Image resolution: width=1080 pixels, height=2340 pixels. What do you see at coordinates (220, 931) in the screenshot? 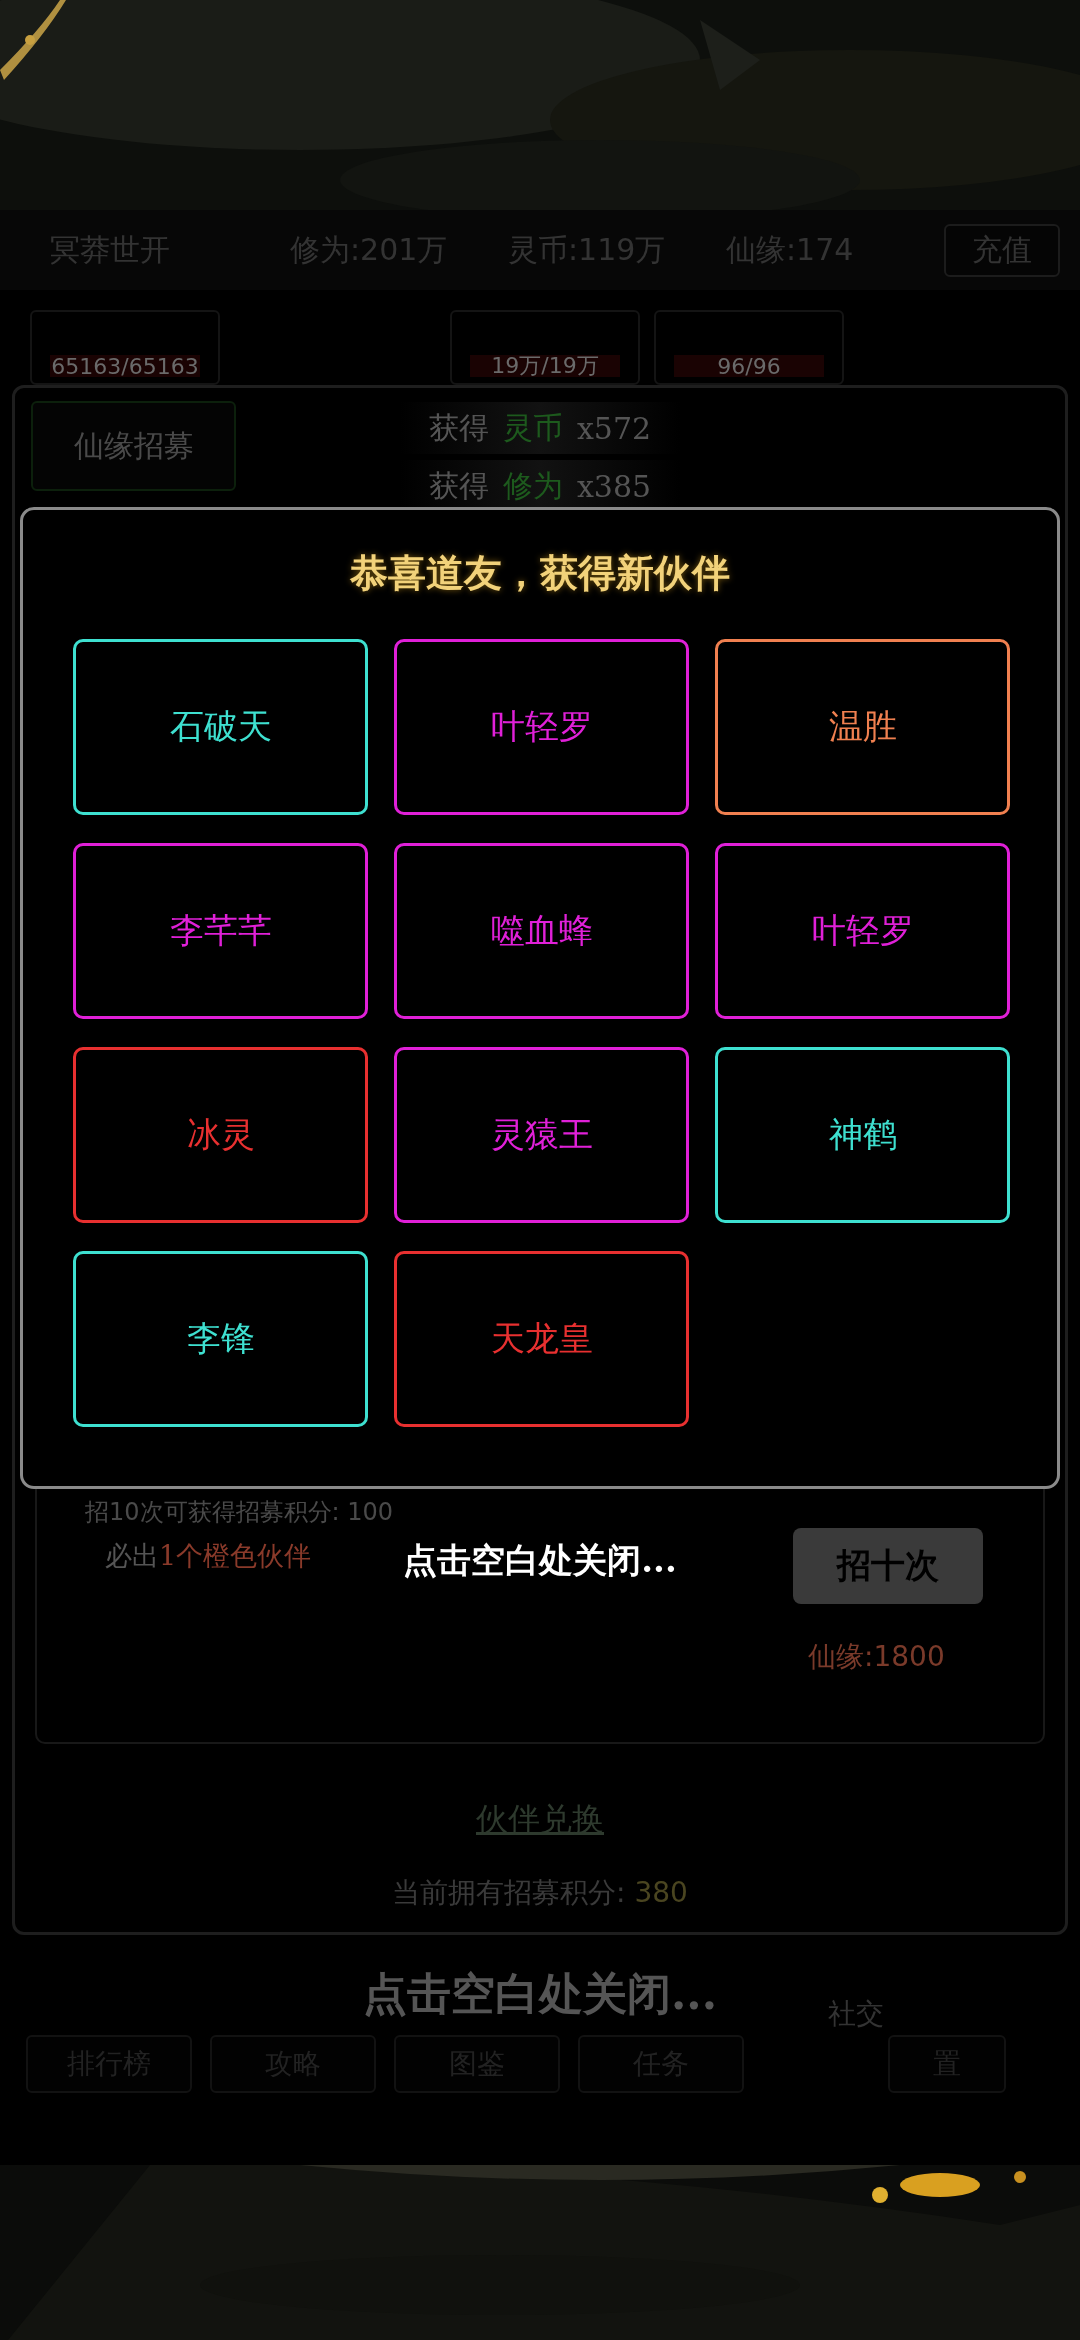
I see `partner-card: 李芊芊` at bounding box center [220, 931].